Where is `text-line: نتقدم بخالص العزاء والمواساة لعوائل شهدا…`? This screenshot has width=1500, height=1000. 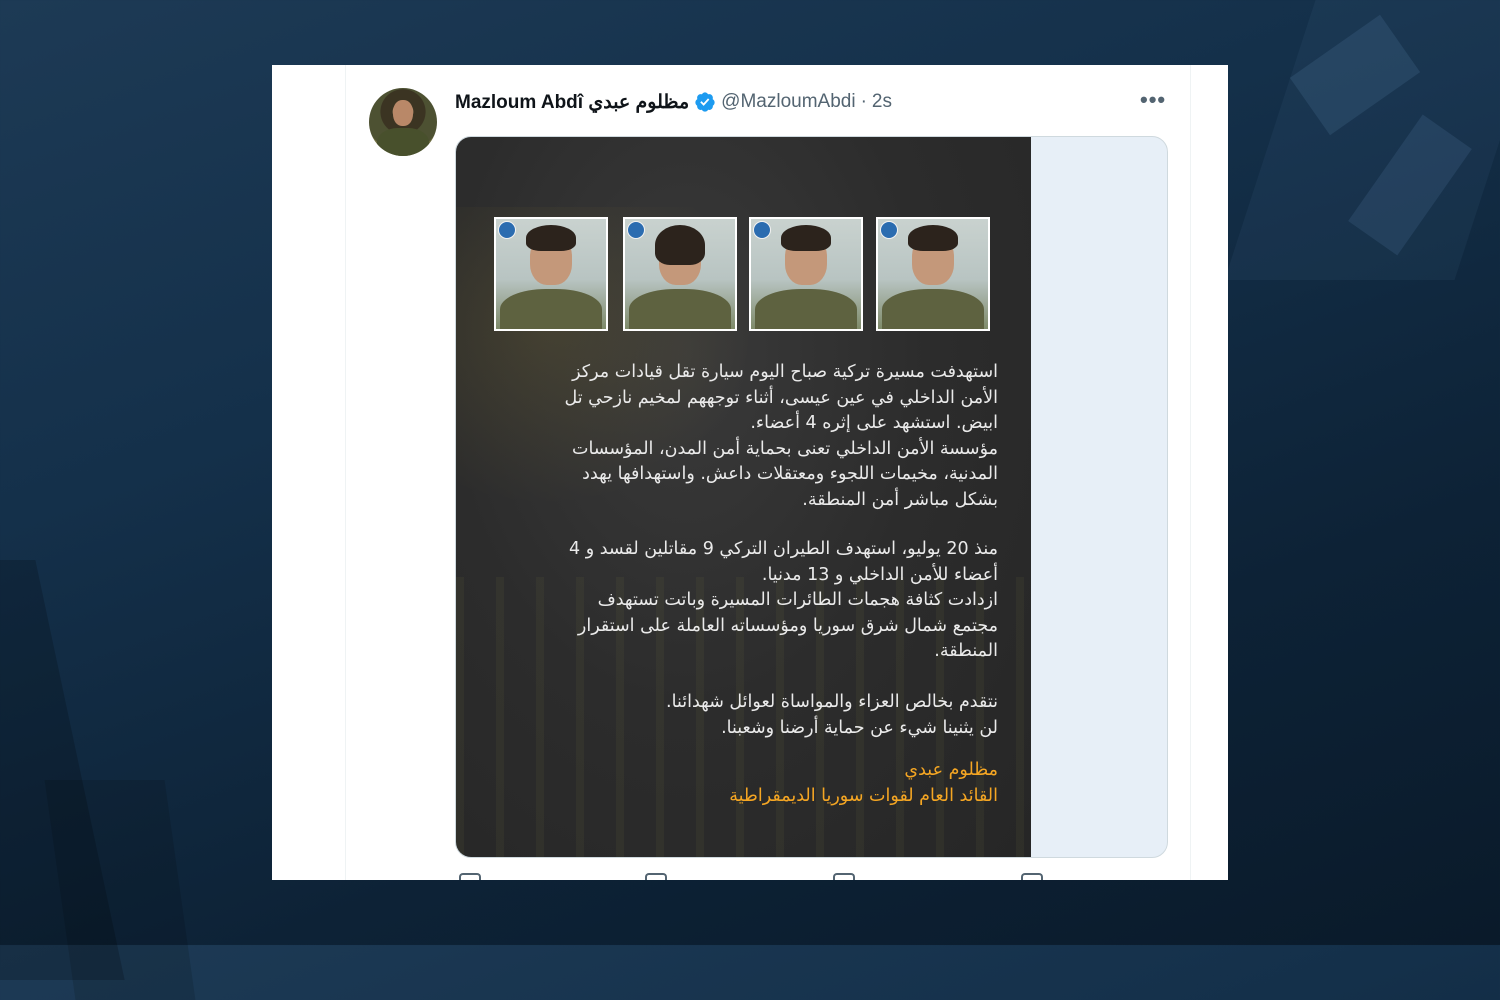 text-line: نتقدم بخالص العزاء والمواساة لعوائل شهدا… is located at coordinates (832, 702).